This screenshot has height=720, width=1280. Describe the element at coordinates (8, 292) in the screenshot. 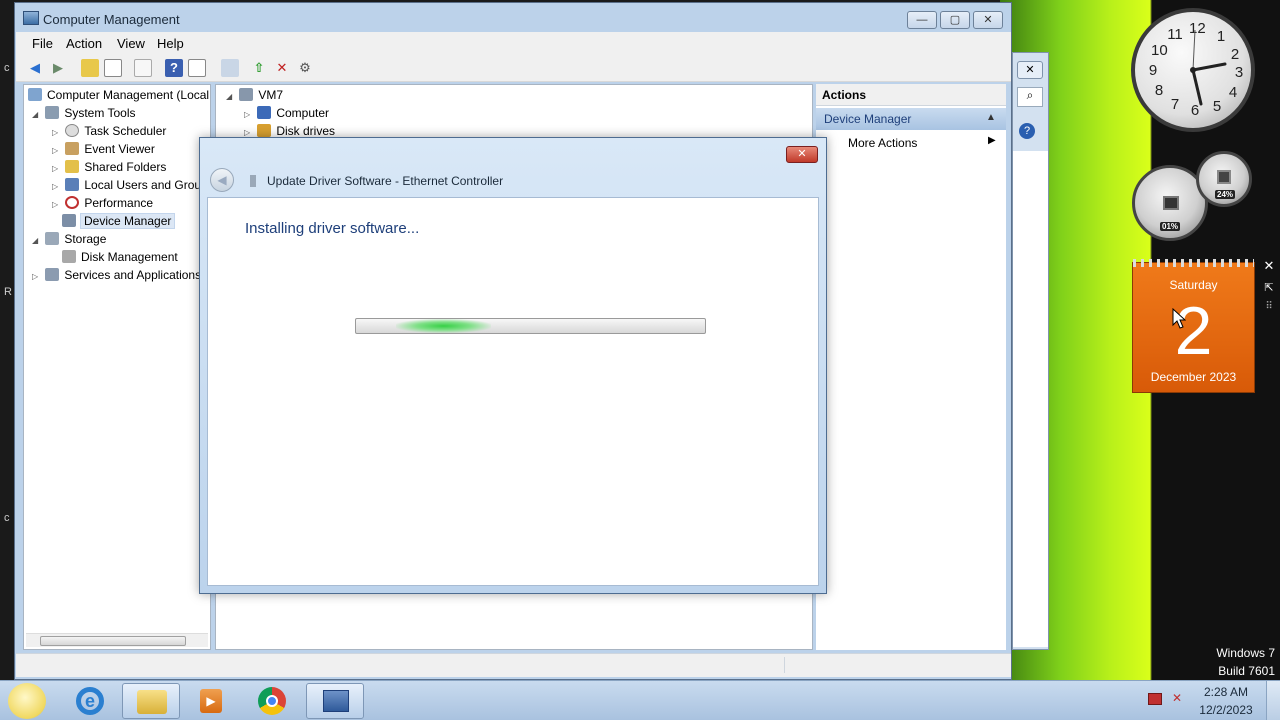

I see `desktop-fragment: R` at that location.